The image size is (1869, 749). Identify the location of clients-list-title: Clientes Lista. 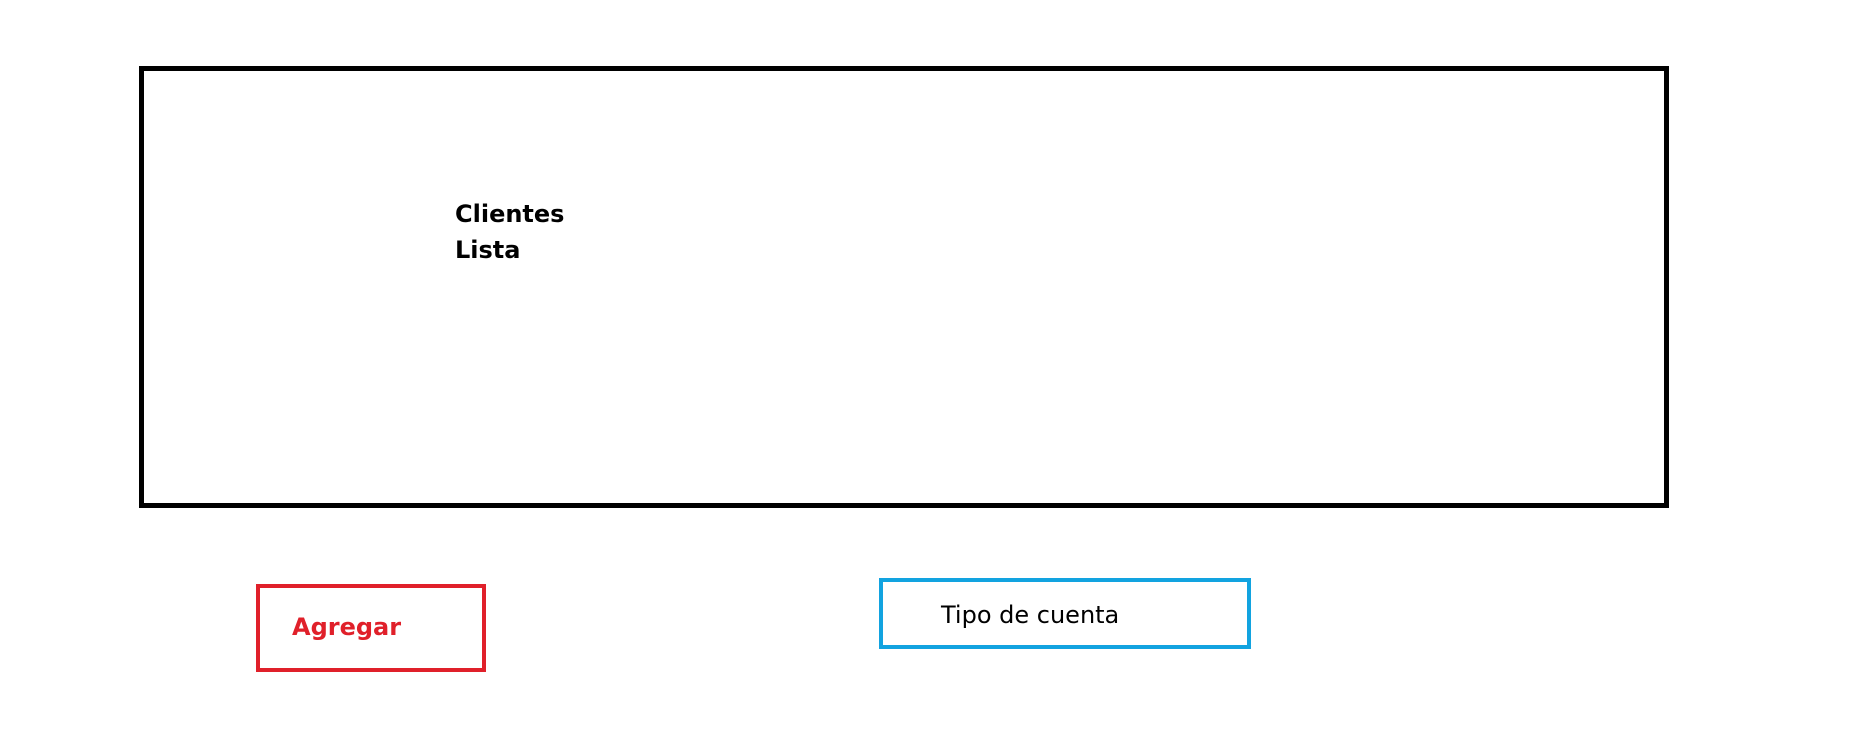
(509, 232).